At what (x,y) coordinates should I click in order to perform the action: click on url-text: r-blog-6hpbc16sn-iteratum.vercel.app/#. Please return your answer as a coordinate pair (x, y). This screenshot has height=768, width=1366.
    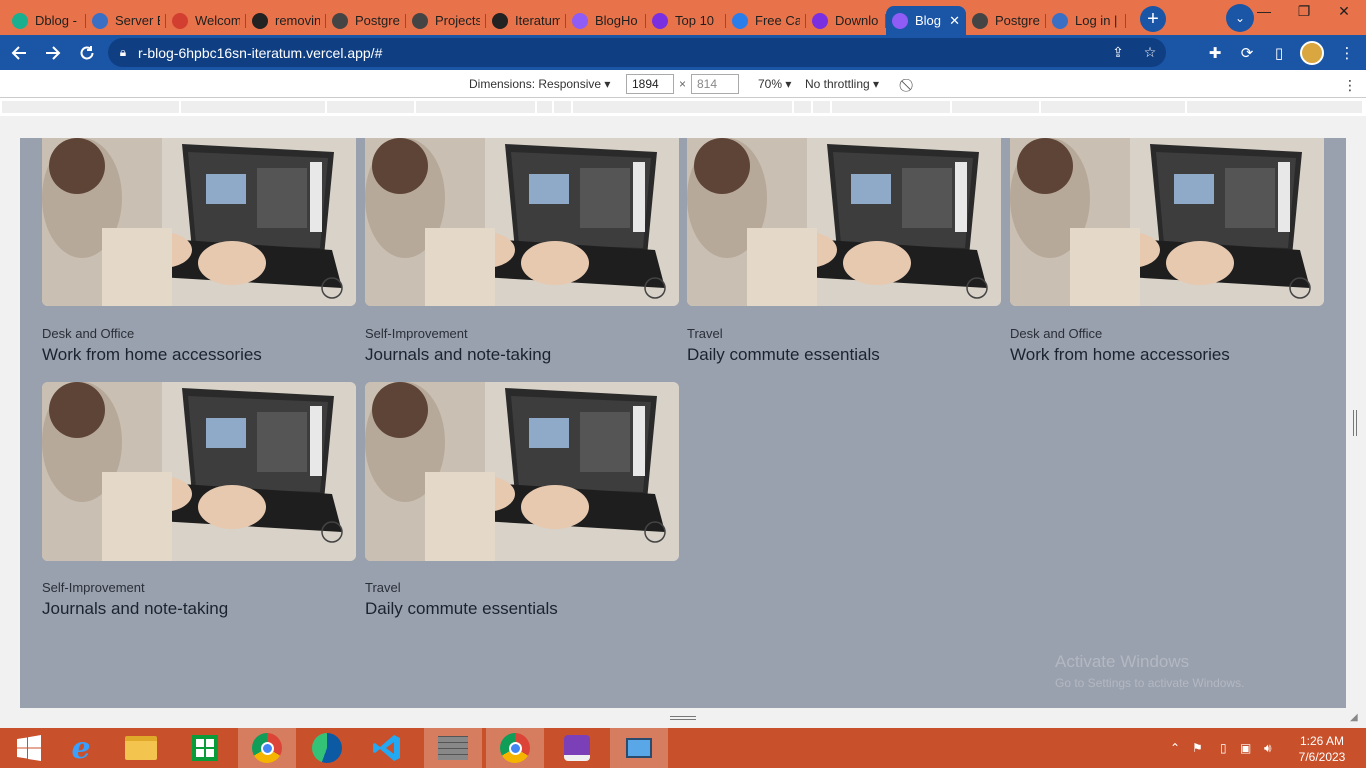
    Looking at the image, I should click on (620, 53).